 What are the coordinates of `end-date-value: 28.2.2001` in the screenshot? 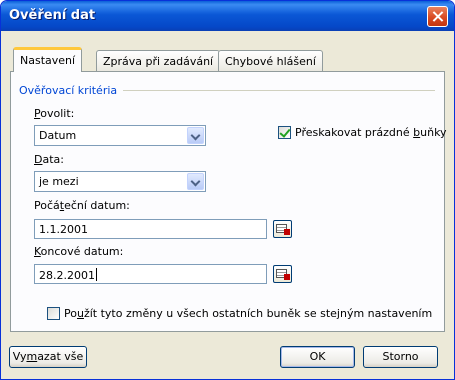 It's located at (68, 275).